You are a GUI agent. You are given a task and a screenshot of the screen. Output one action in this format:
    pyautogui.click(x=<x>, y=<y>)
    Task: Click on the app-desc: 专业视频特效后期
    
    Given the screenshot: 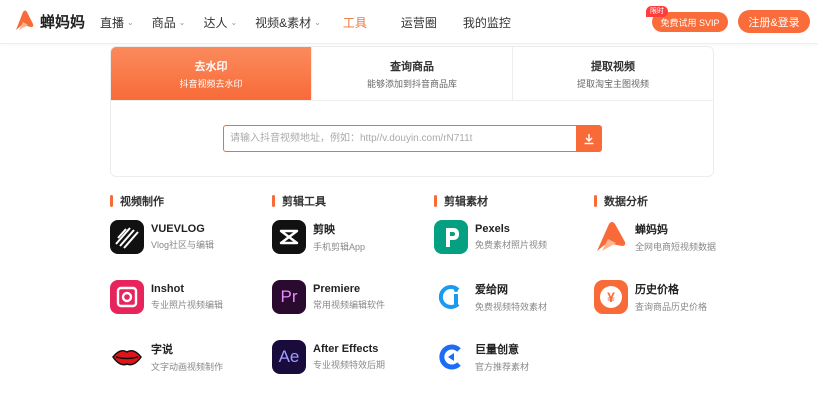 What is the action you would take?
    pyautogui.click(x=349, y=365)
    